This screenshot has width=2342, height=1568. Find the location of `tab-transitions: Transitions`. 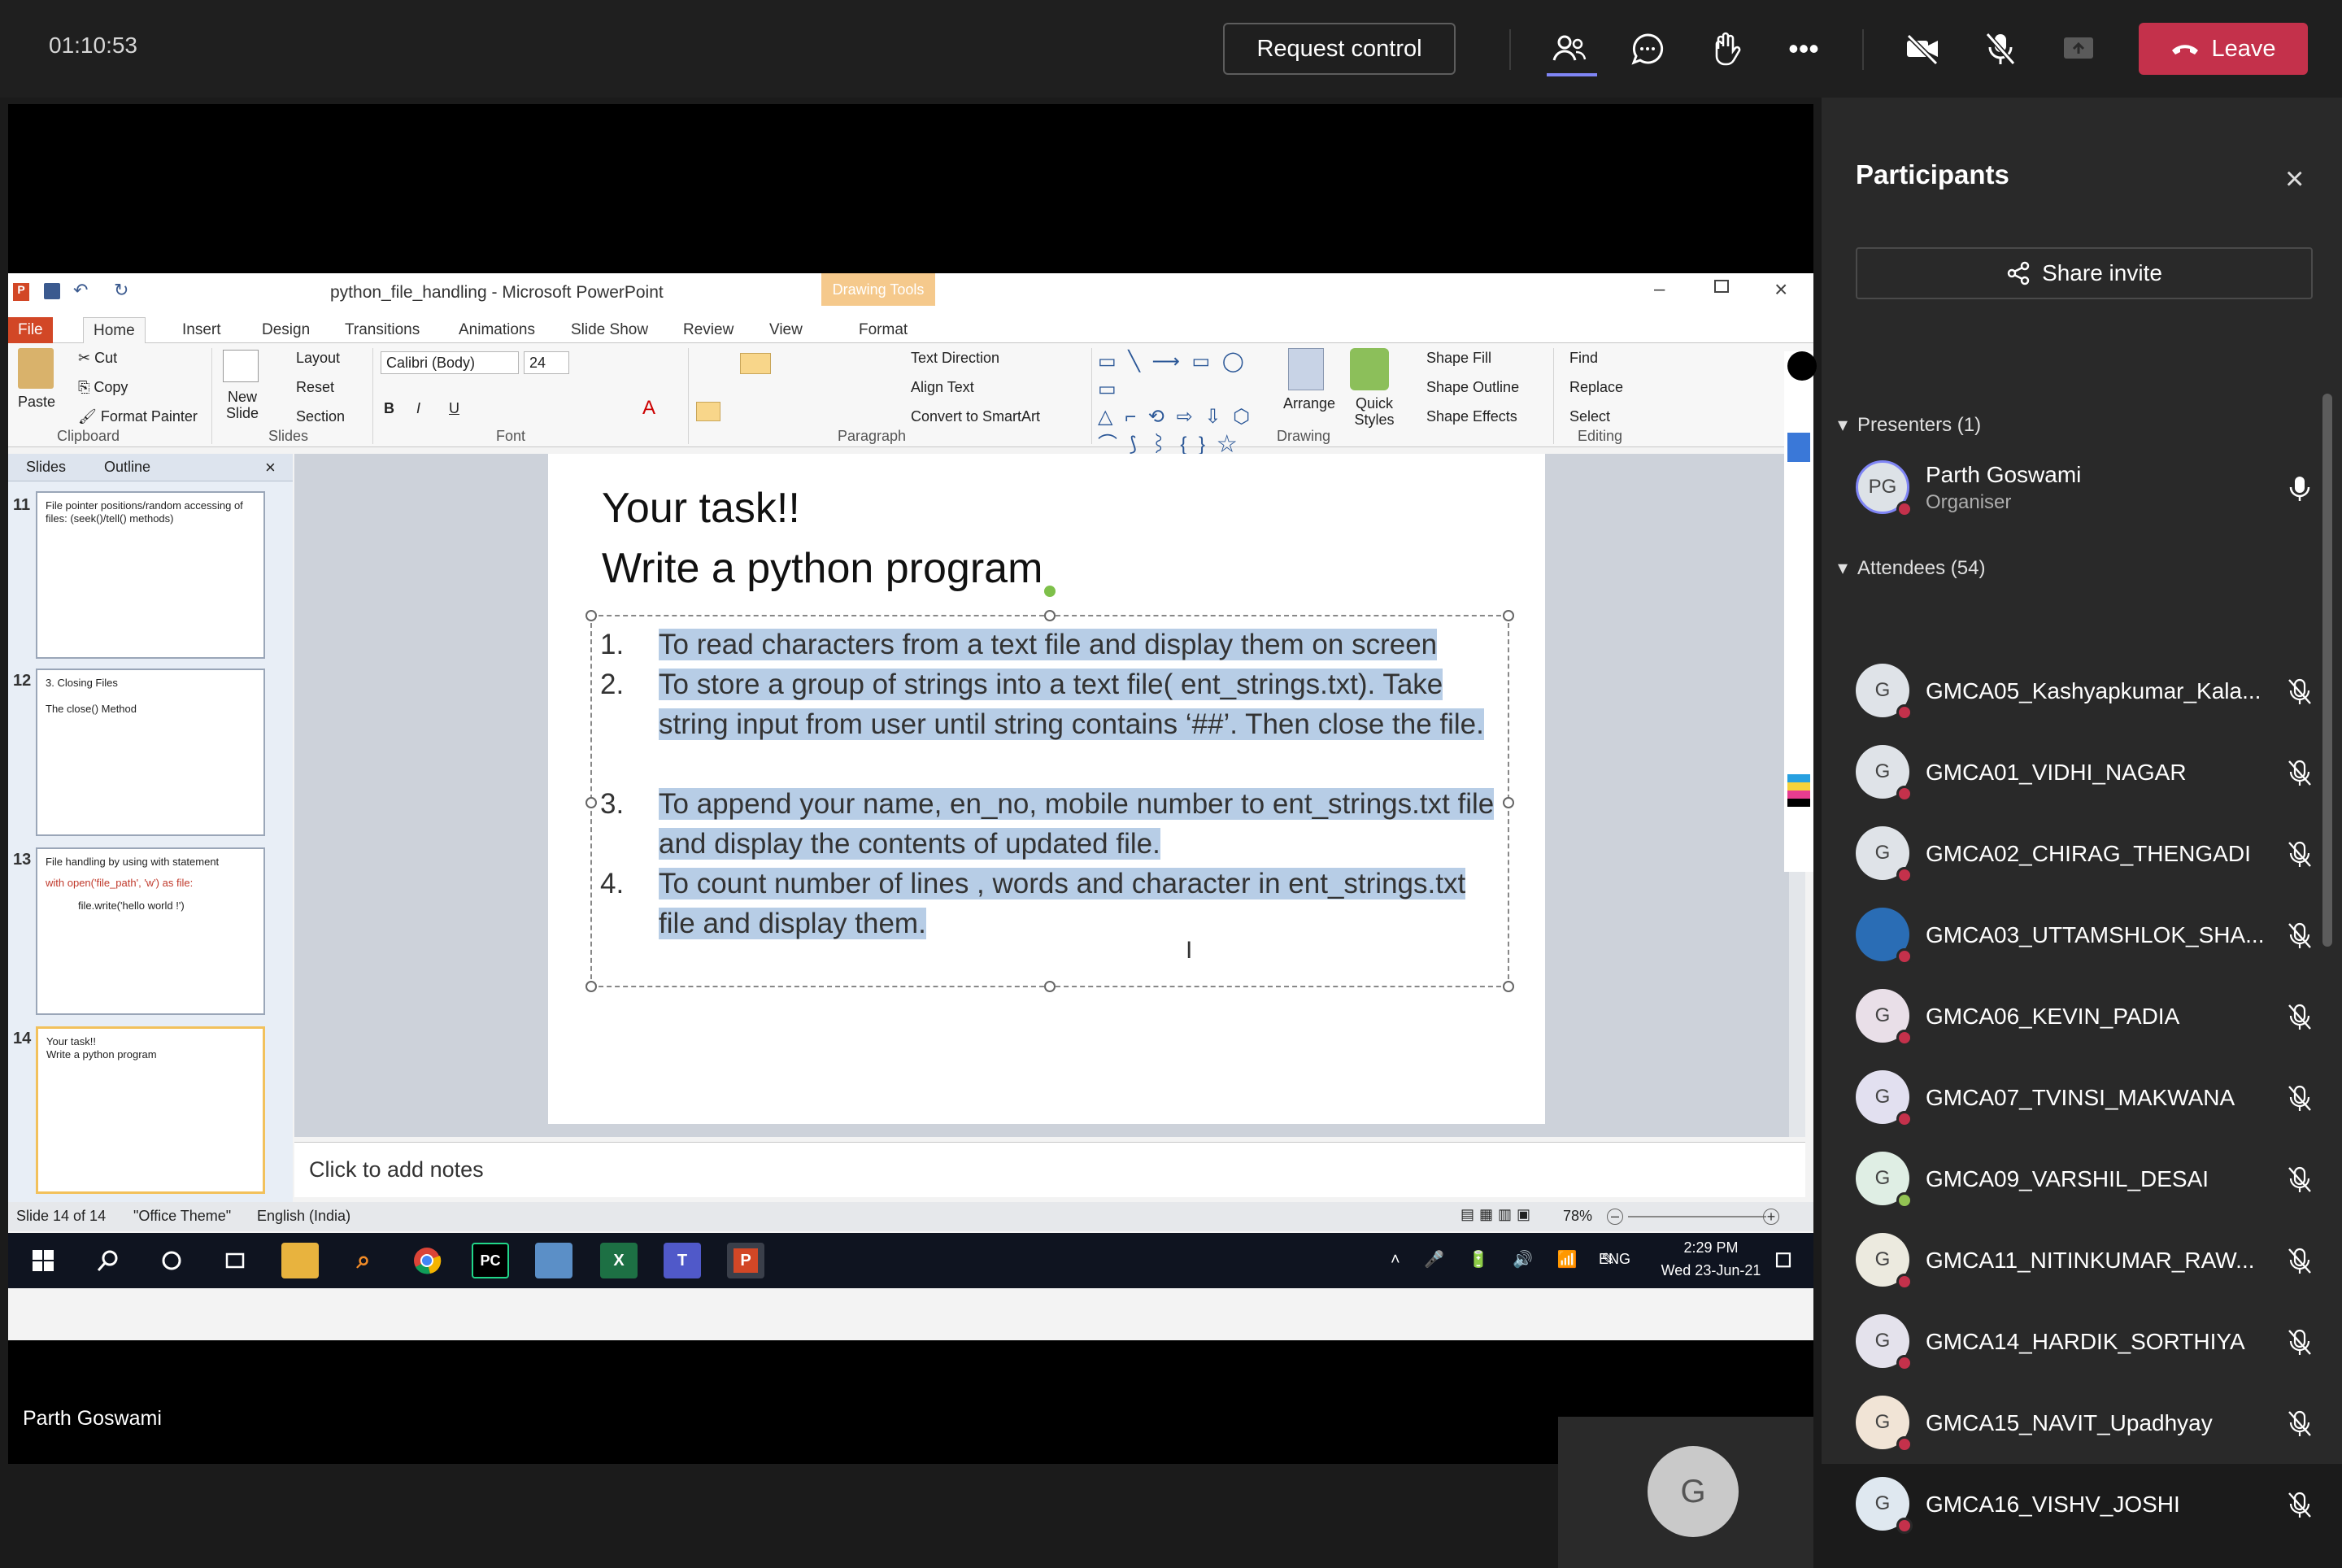

tab-transitions: Transitions is located at coordinates (382, 330).